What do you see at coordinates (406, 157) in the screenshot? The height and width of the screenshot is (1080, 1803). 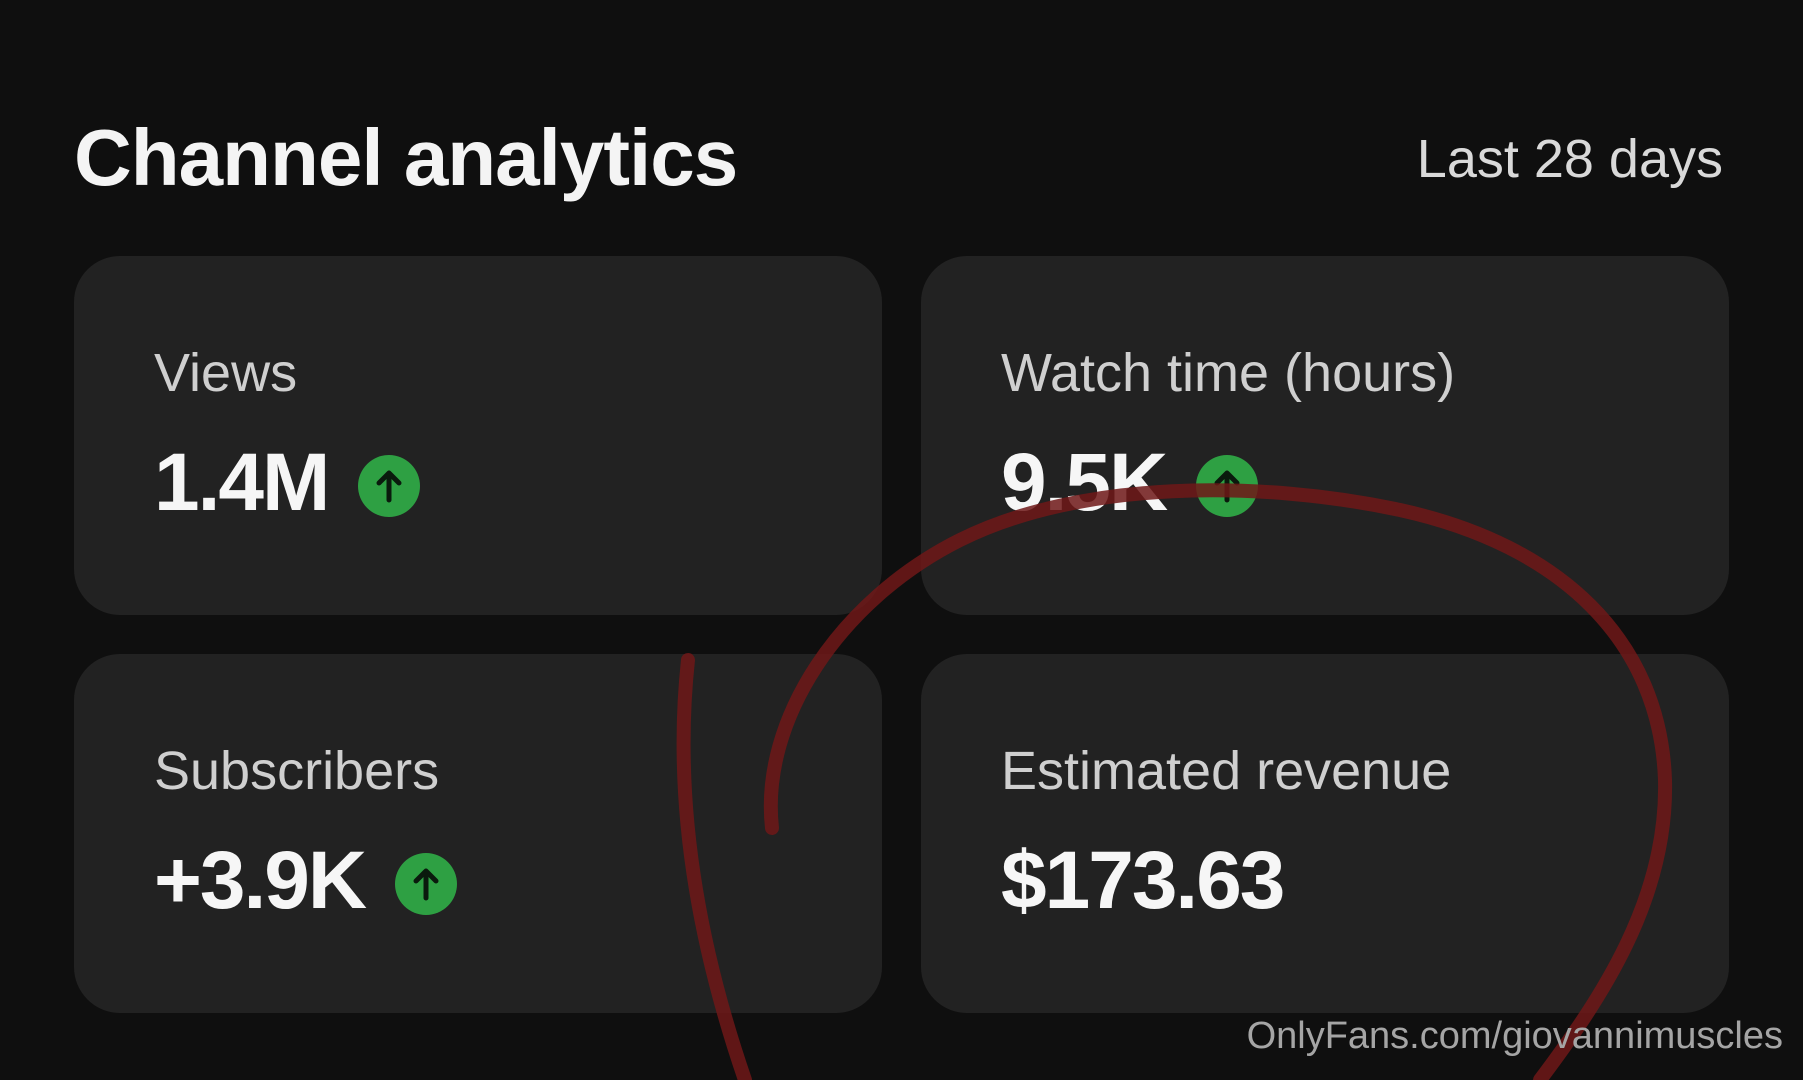 I see `page-title: Channel analytics` at bounding box center [406, 157].